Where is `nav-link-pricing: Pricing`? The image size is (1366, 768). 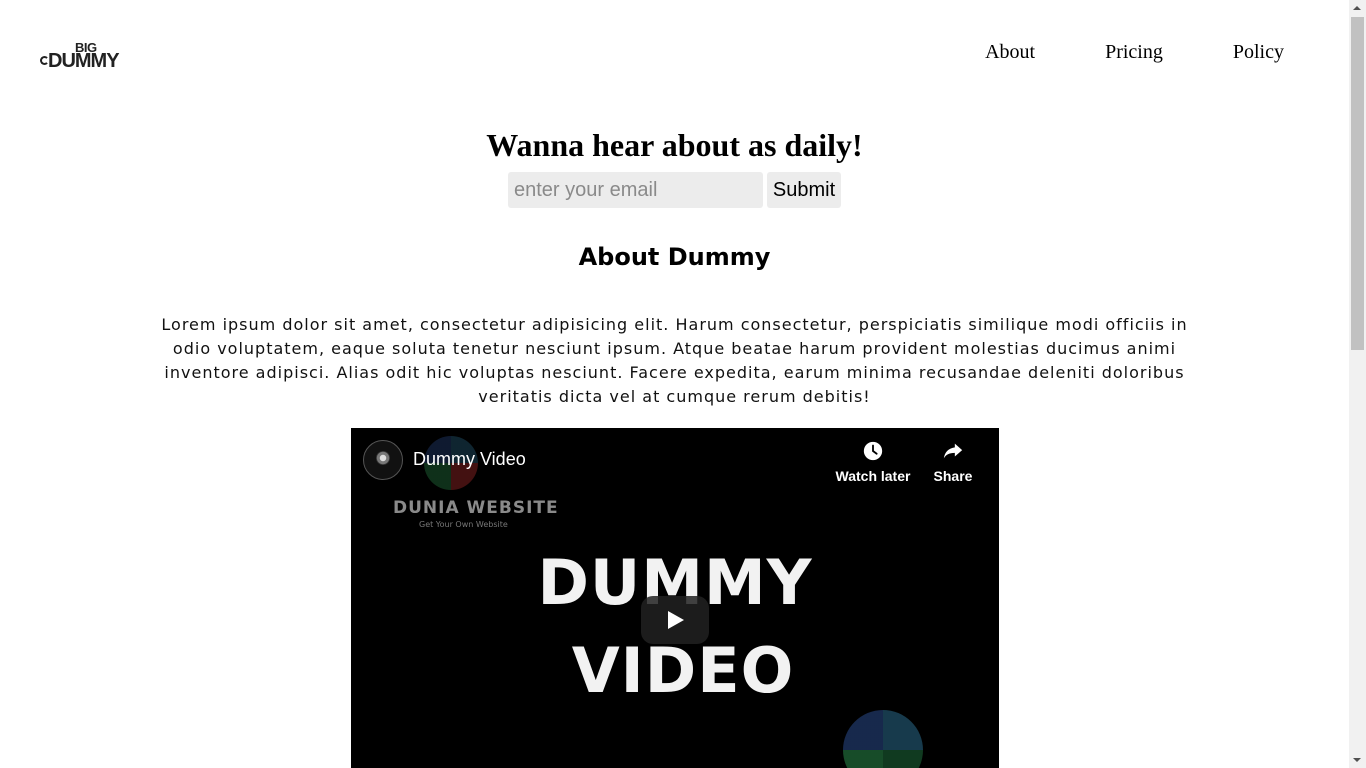 nav-link-pricing: Pricing is located at coordinates (1134, 52).